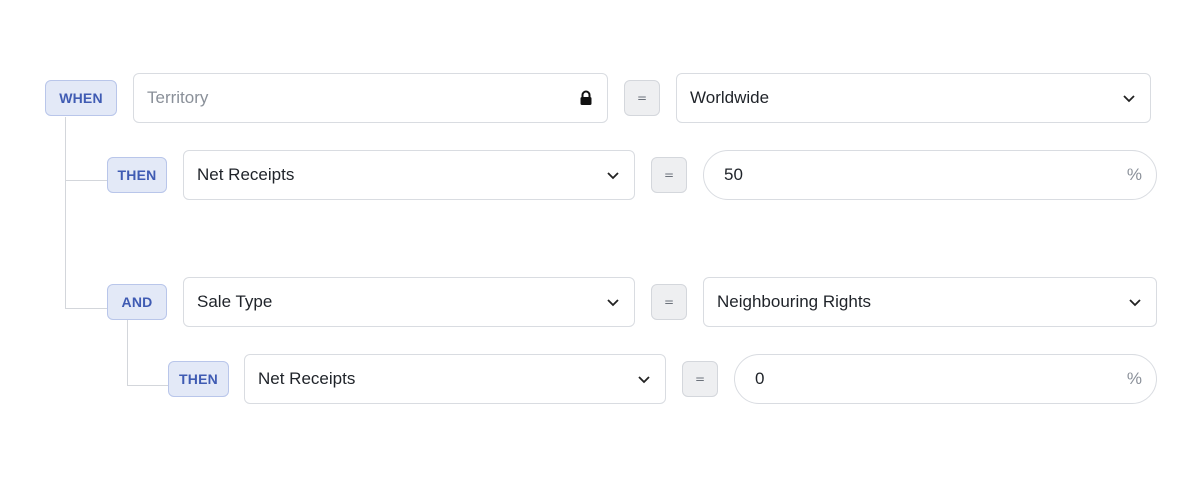 Image resolution: width=1200 pixels, height=498 pixels. Describe the element at coordinates (409, 302) in the screenshot. I see `sale-type-select: Sale Type` at that location.